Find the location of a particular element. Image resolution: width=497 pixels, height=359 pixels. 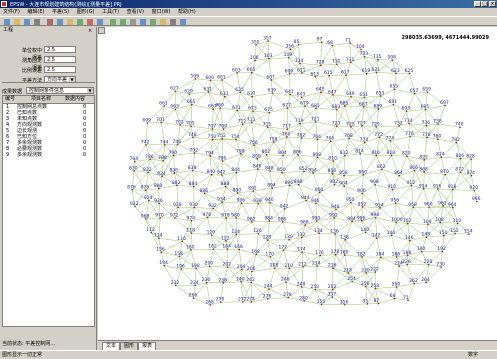

zoom-out-icon is located at coordinates (123, 22).